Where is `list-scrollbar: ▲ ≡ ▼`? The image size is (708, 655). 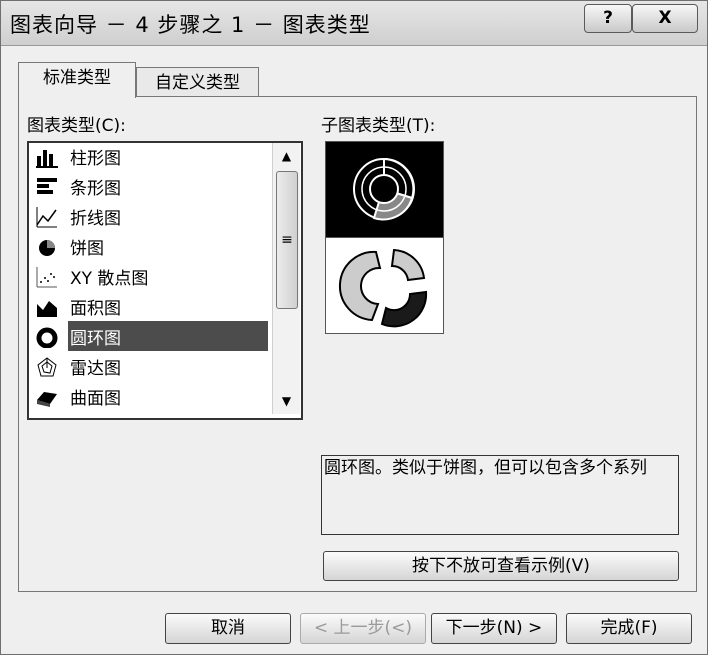 list-scrollbar: ▲ ≡ ▼ is located at coordinates (286, 278).